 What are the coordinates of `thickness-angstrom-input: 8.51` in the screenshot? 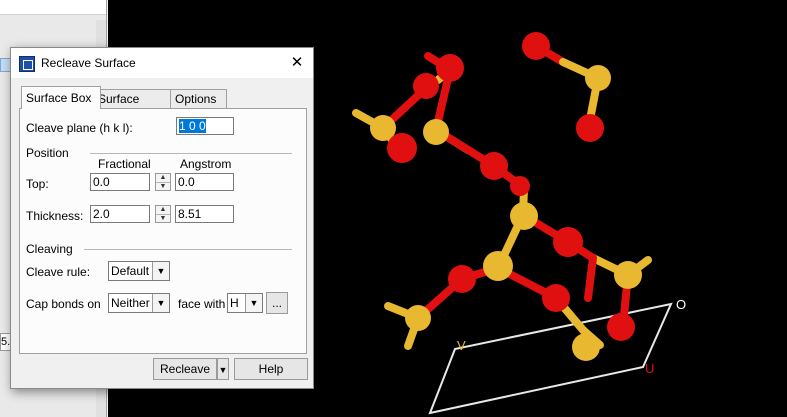 It's located at (204, 214).